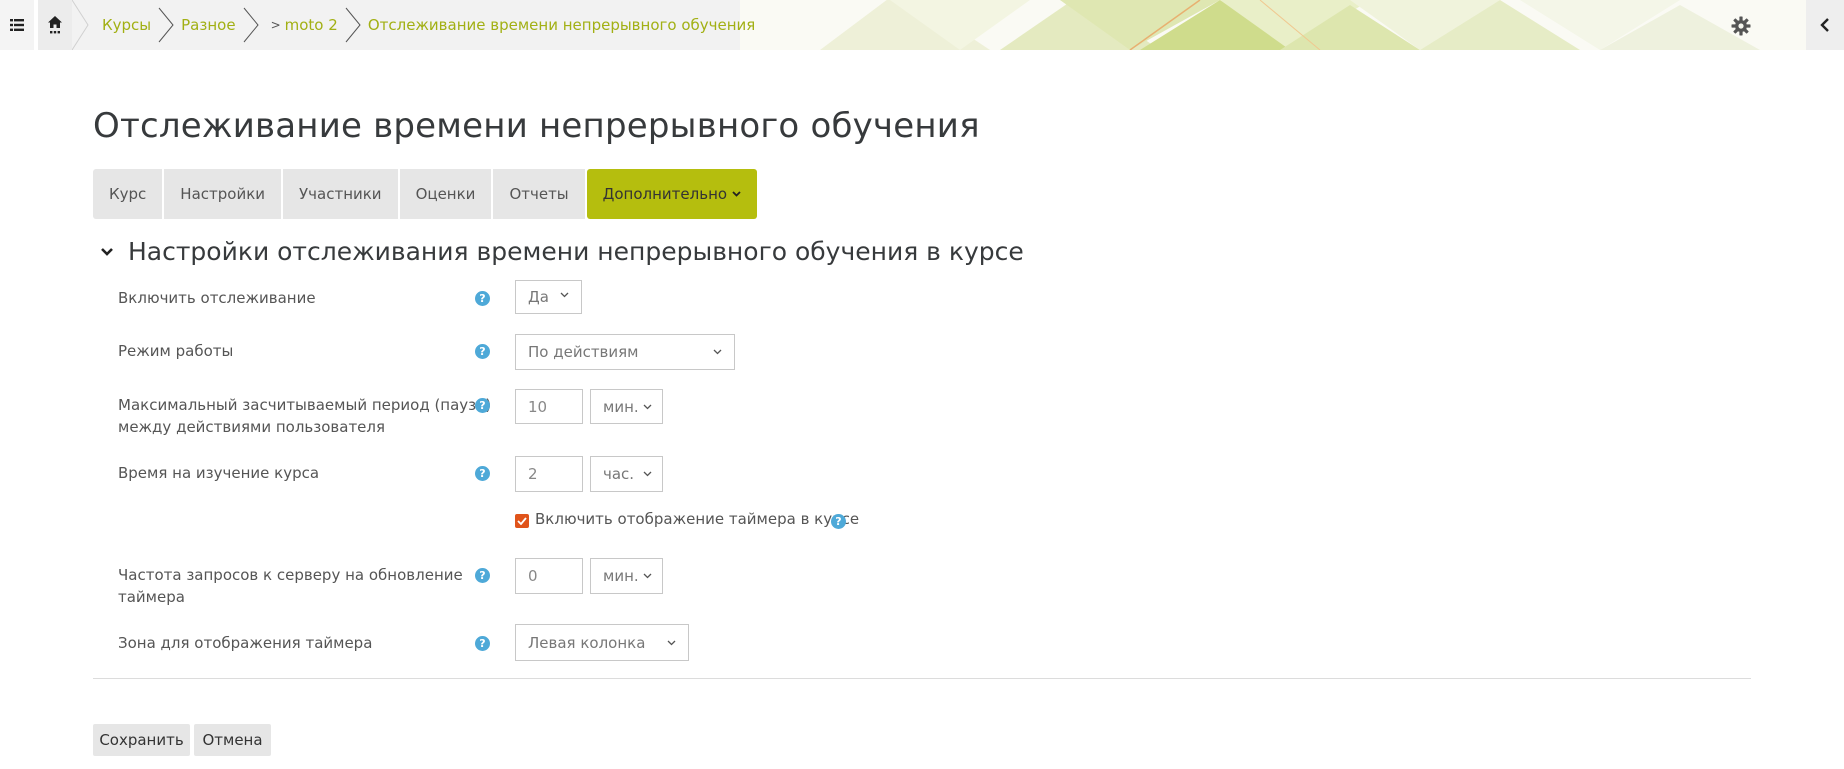  I want to click on gear-icon, so click(1741, 26).